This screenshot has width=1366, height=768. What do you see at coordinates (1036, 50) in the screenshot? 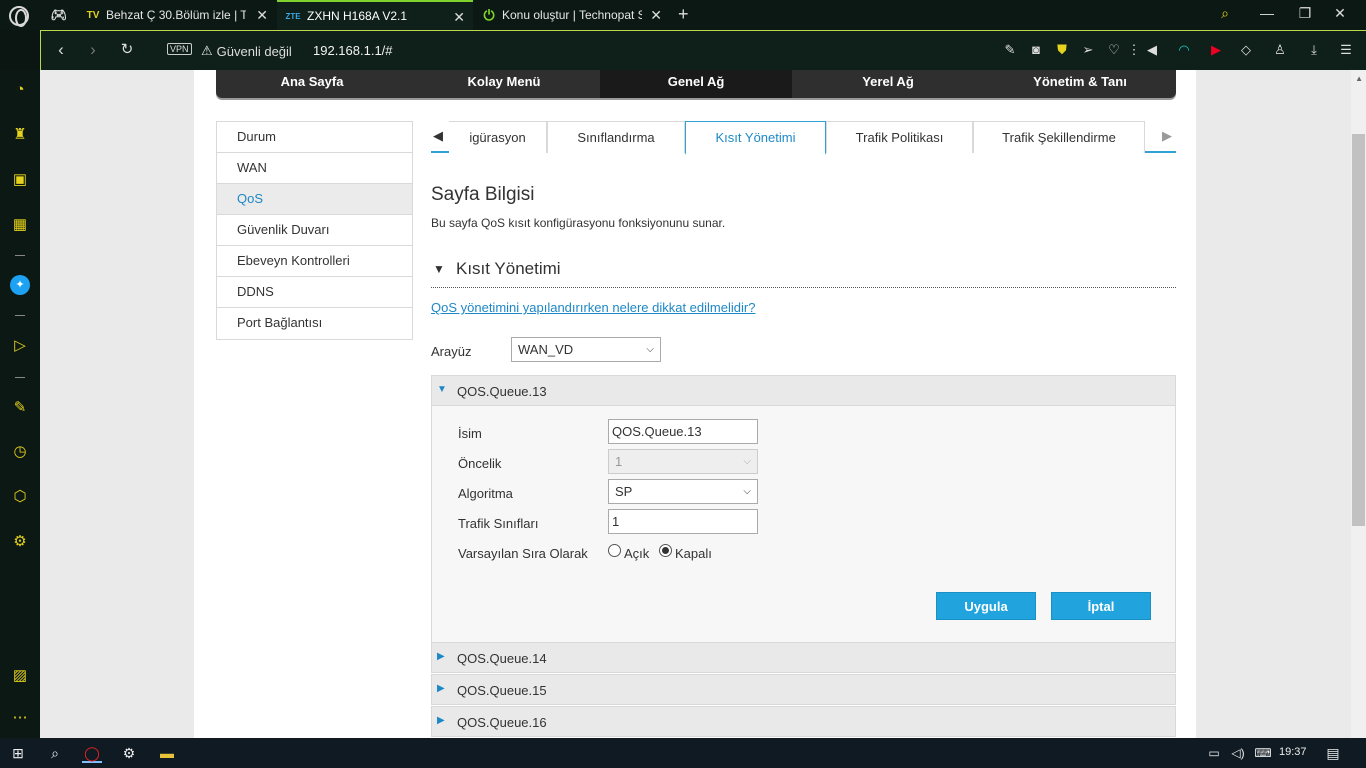
I see `camera-icon: ◙` at bounding box center [1036, 50].